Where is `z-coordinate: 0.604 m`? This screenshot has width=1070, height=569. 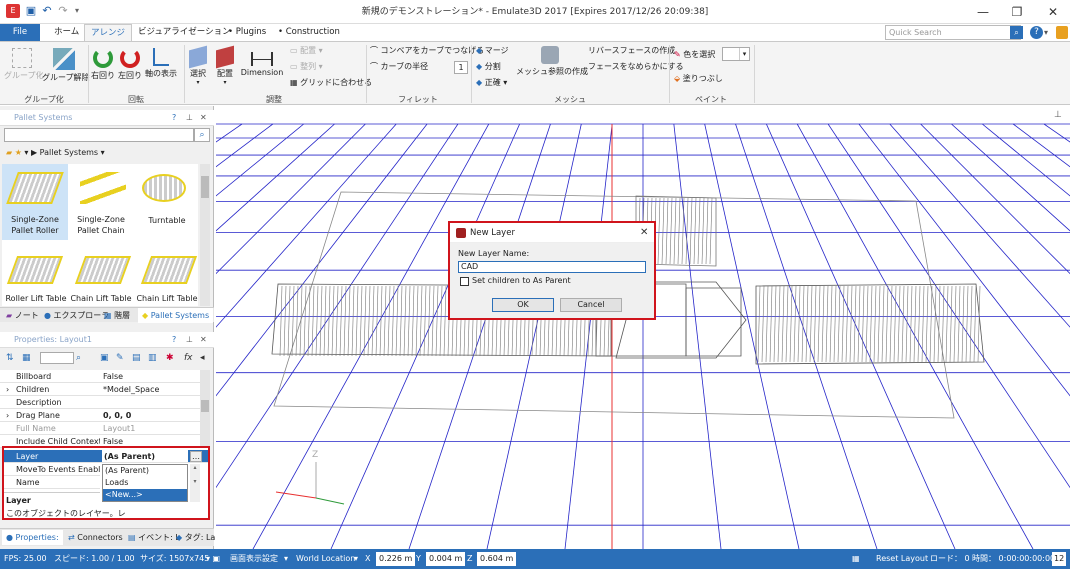
z-coordinate: 0.604 m is located at coordinates (497, 559).